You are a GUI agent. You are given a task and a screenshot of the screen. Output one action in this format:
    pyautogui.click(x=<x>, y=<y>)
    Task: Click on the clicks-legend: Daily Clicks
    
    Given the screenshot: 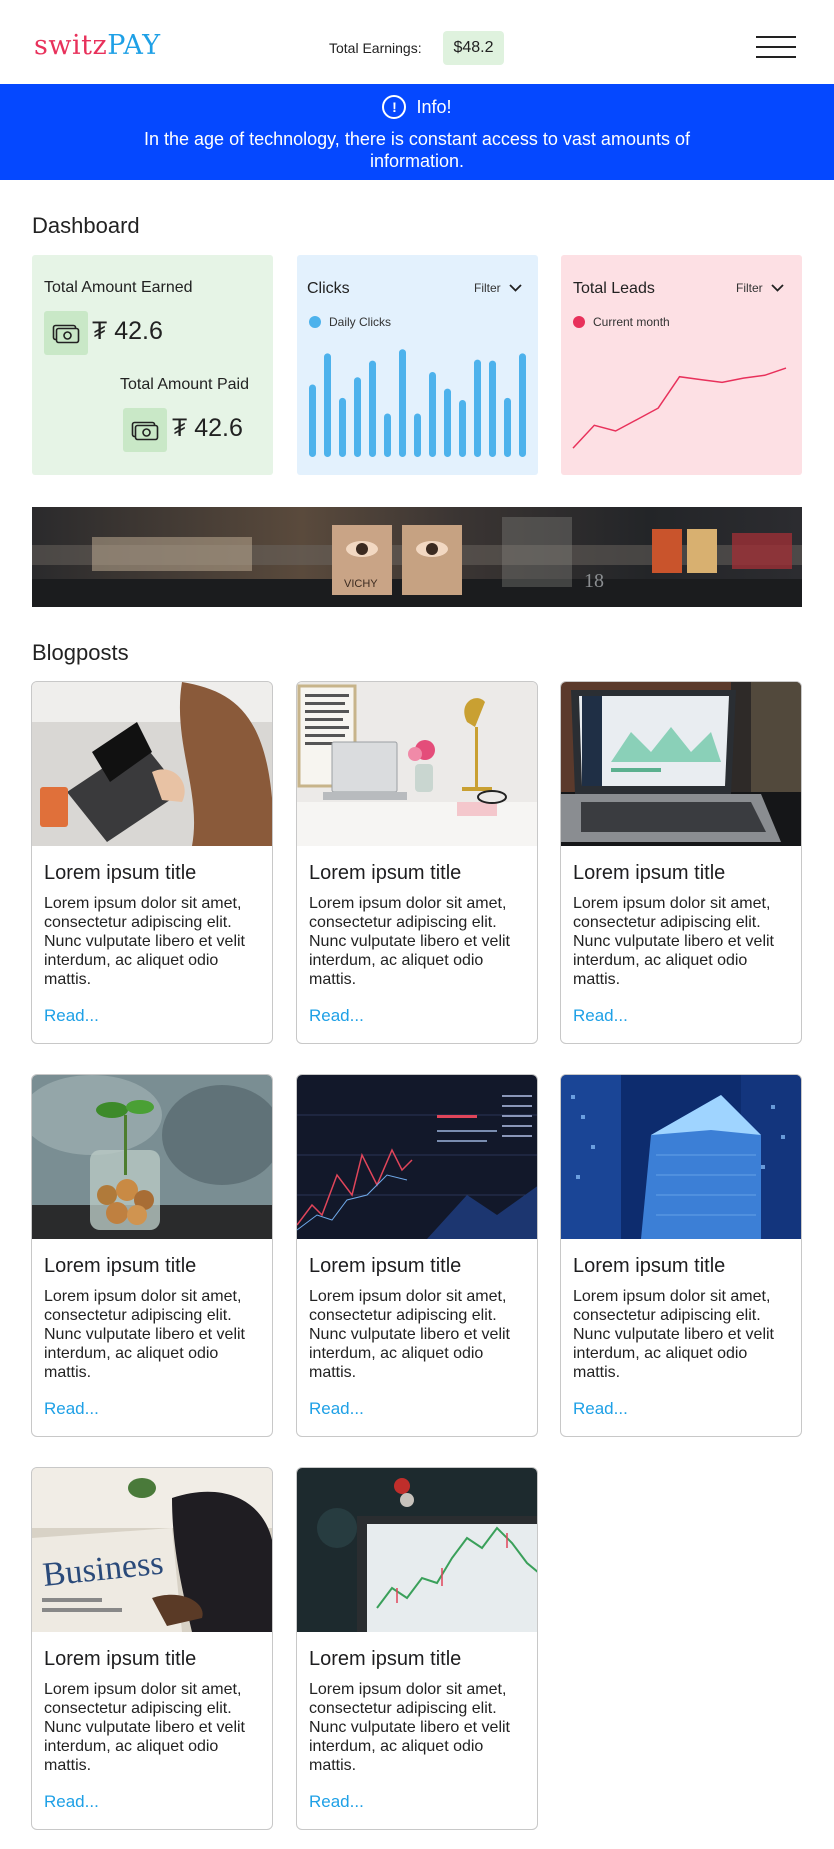 What is the action you would take?
    pyautogui.click(x=350, y=322)
    